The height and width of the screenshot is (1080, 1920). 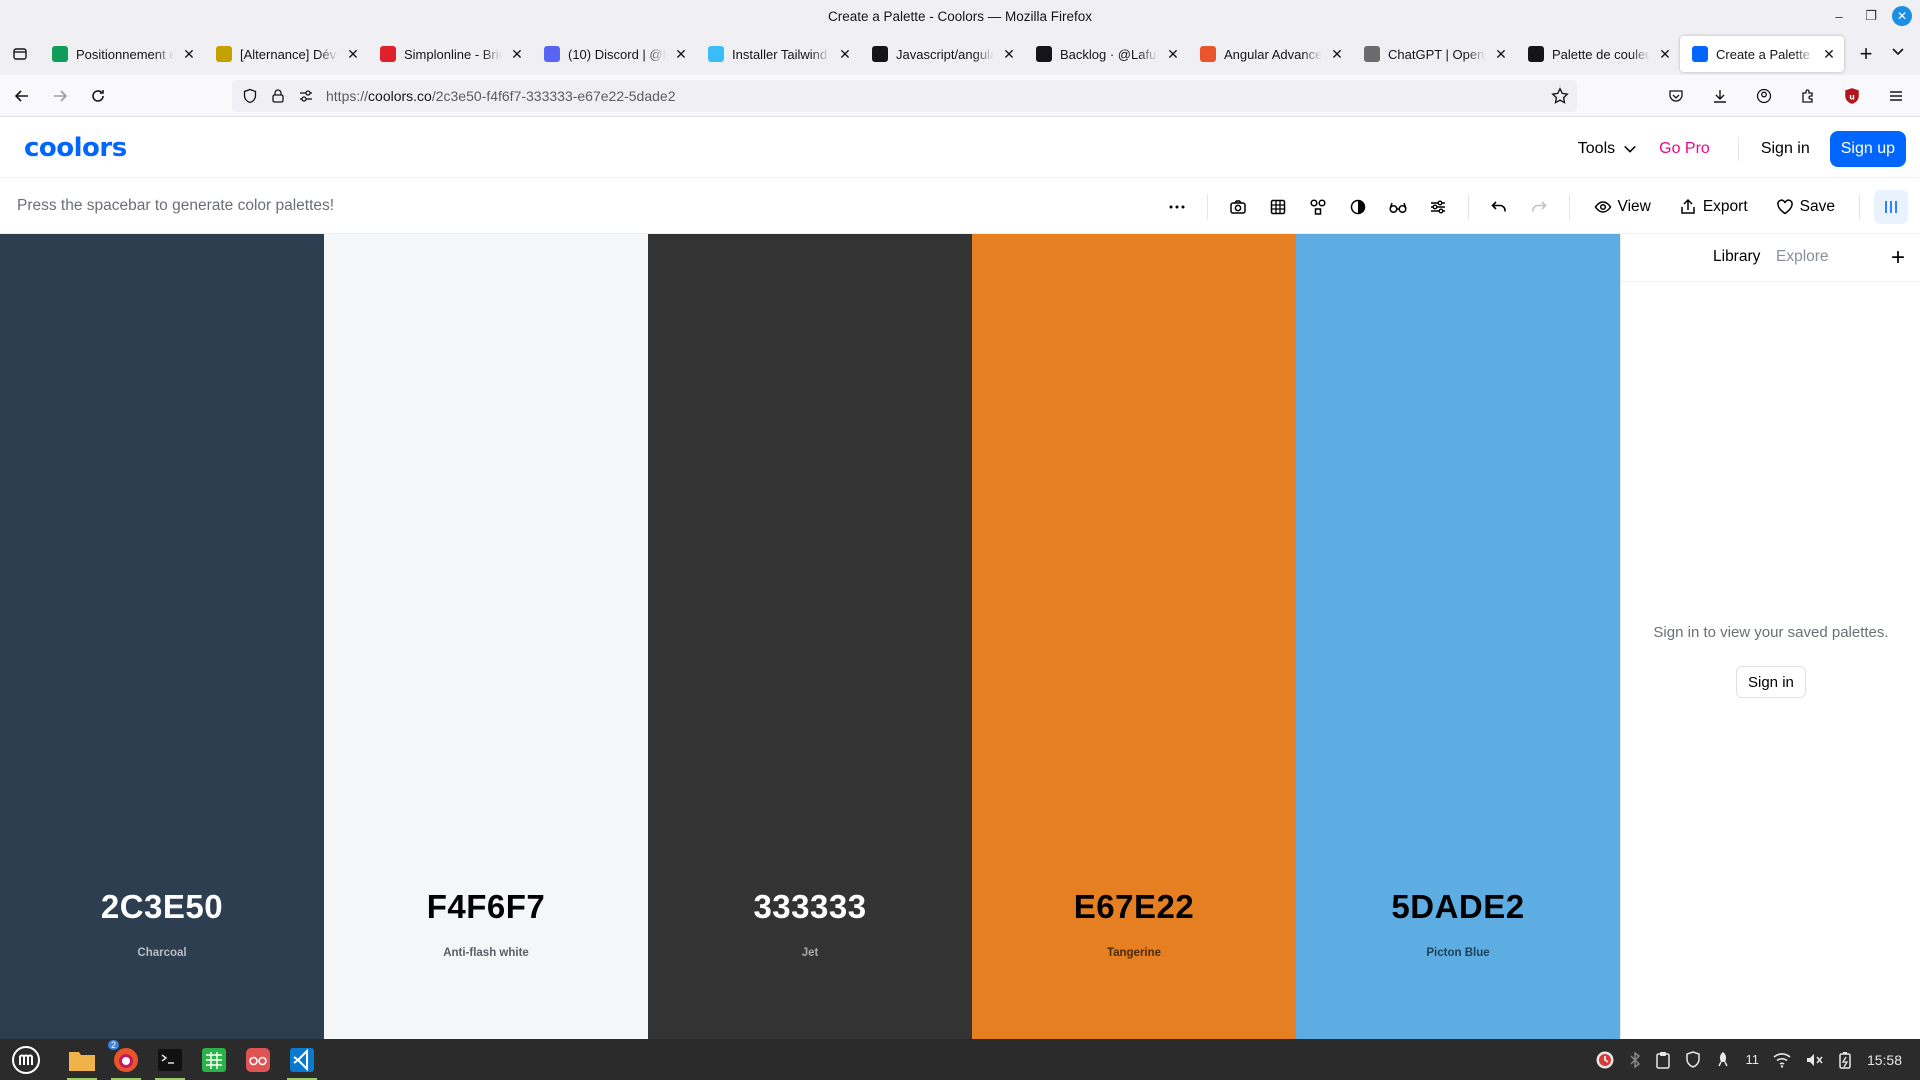 What do you see at coordinates (1605, 1060) in the screenshot?
I see `update-icon` at bounding box center [1605, 1060].